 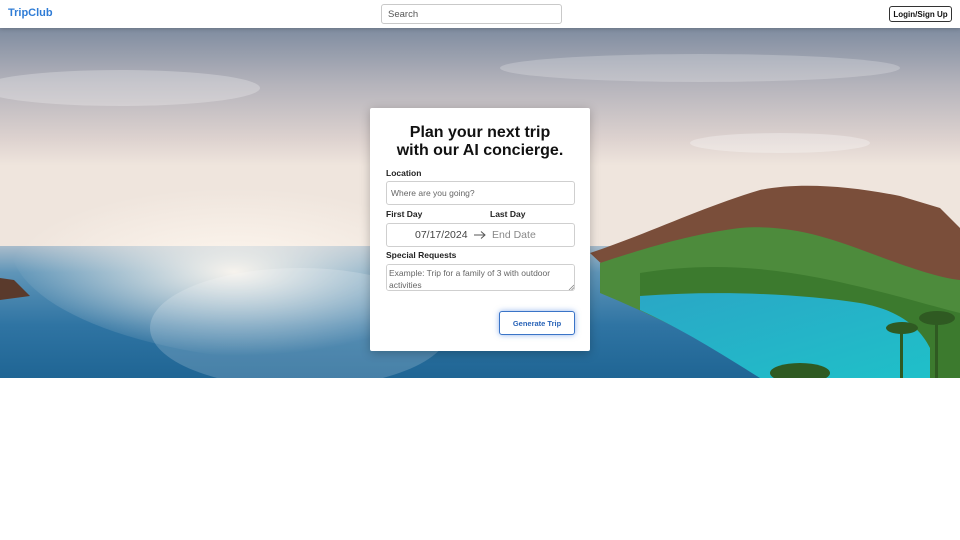 I want to click on top-nav-bar: TripClub Login/Sign Up, so click(x=480, y=14).